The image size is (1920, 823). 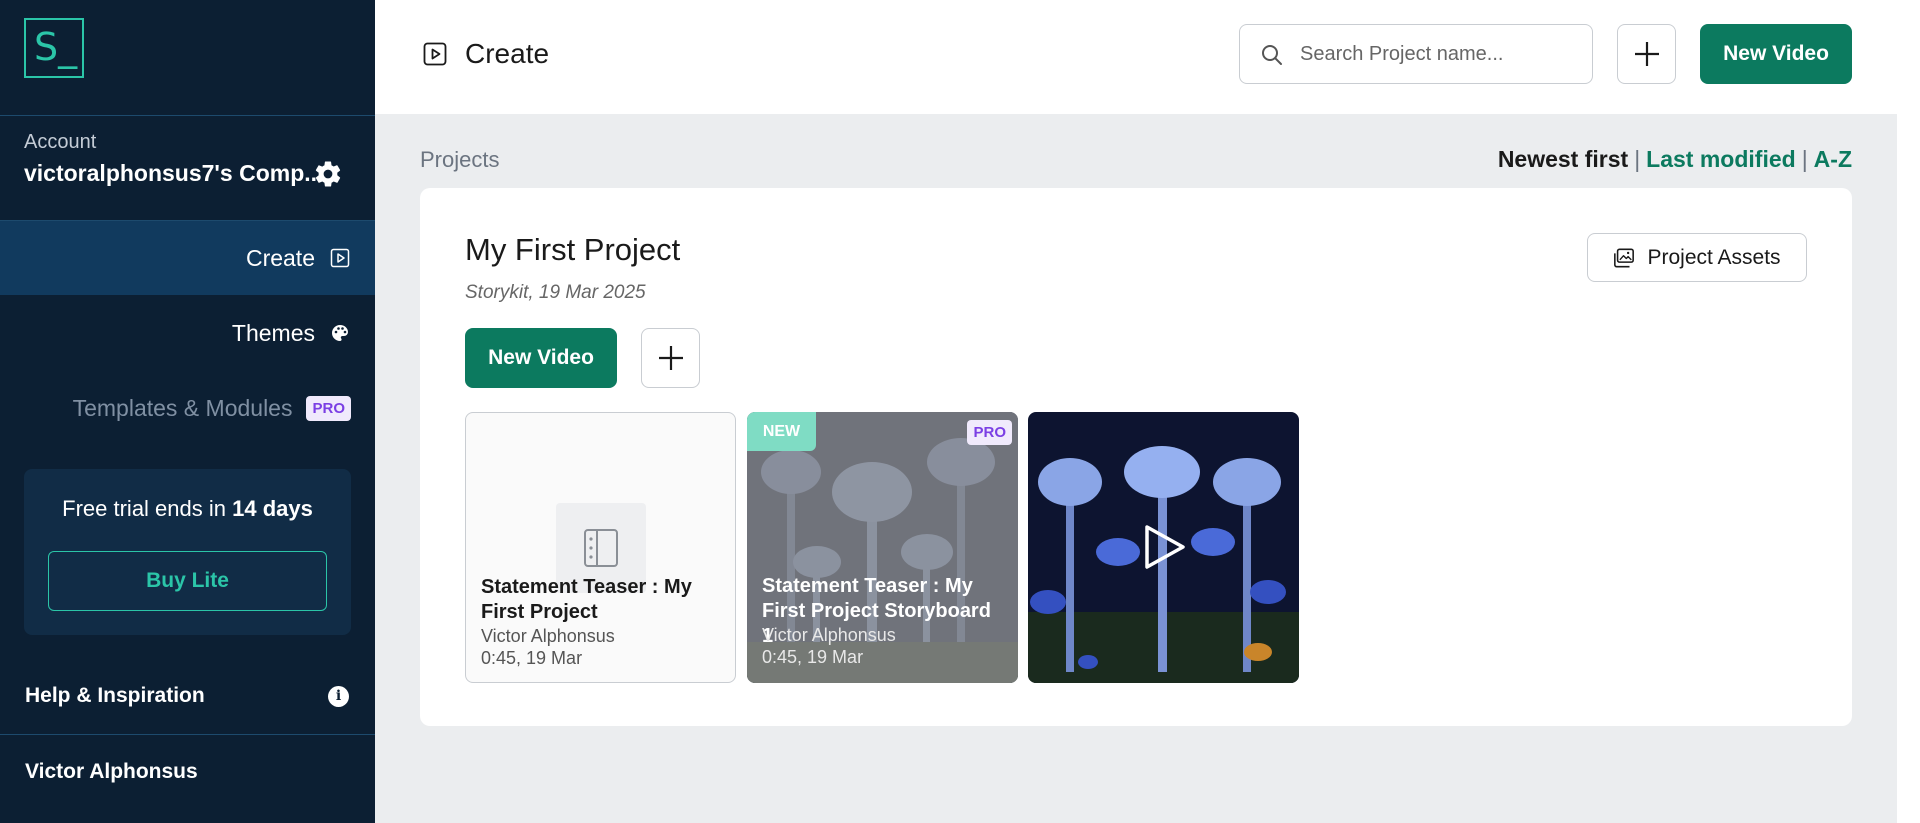 What do you see at coordinates (1624, 257) in the screenshot?
I see `images-icon` at bounding box center [1624, 257].